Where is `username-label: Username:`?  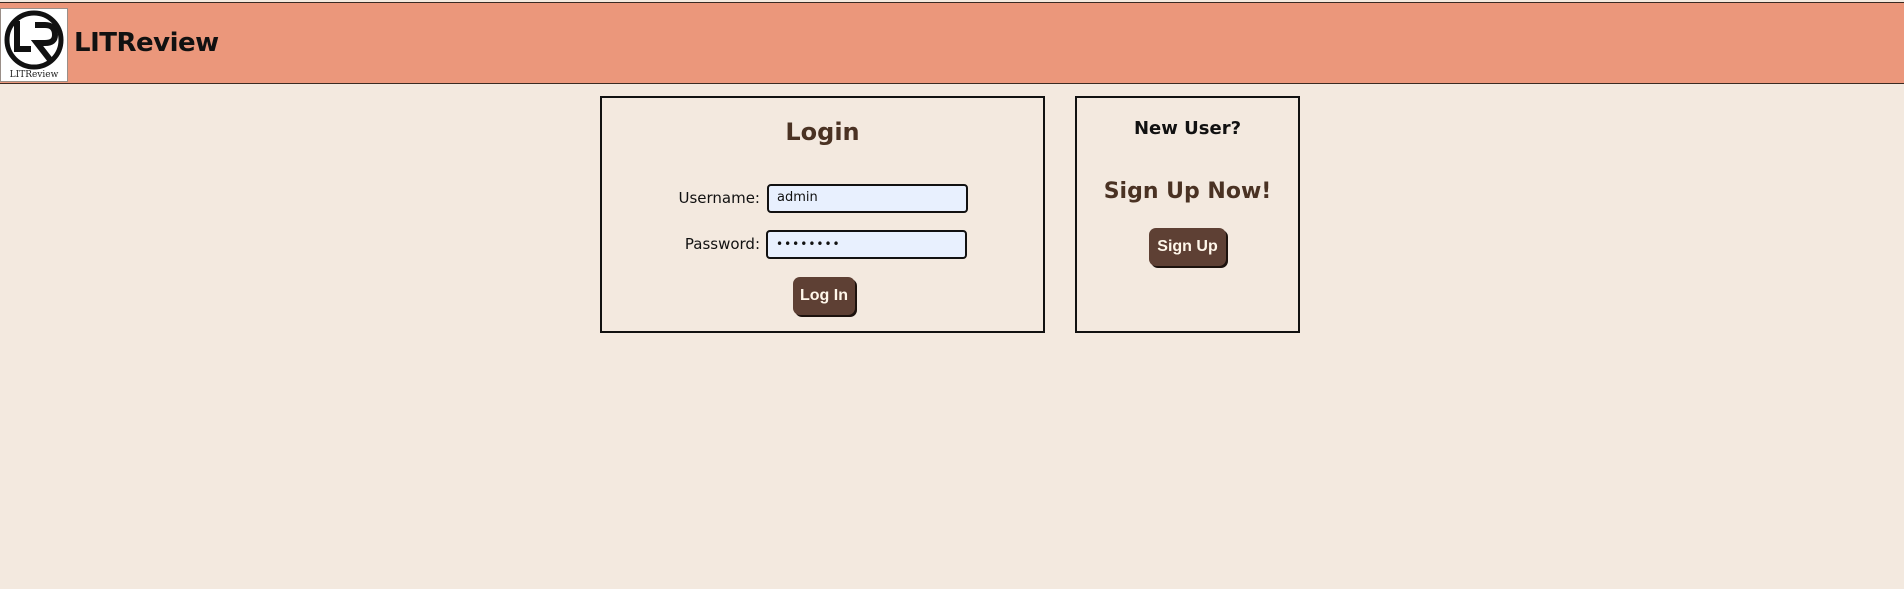 username-label: Username: is located at coordinates (719, 198).